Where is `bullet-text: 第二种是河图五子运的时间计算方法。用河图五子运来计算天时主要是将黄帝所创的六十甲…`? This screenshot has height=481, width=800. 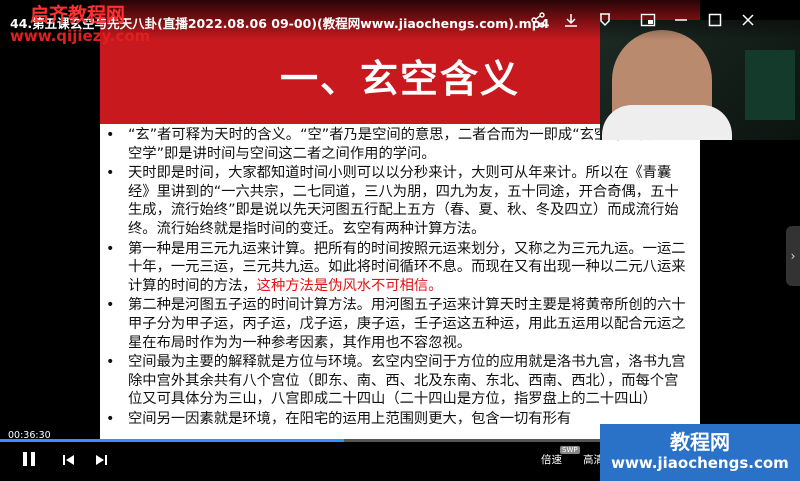 bullet-text: 第二种是河图五子运的时间计算方法。用河图五子运来计算天时主要是将黄帝所创的六十甲… is located at coordinates (407, 324).